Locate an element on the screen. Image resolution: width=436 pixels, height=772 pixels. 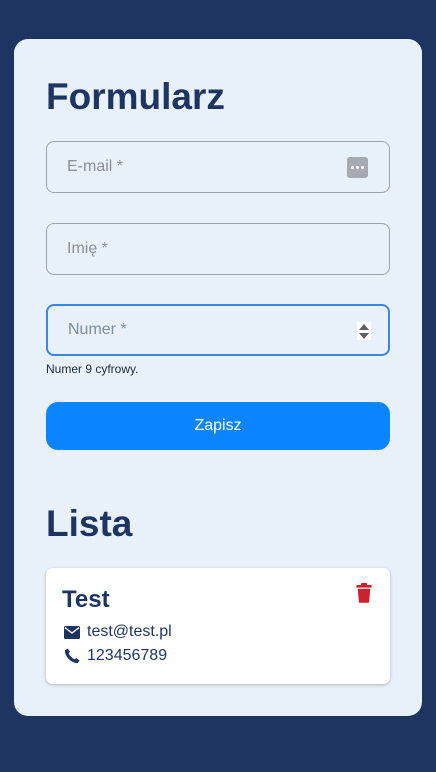
email-input is located at coordinates (218, 167).